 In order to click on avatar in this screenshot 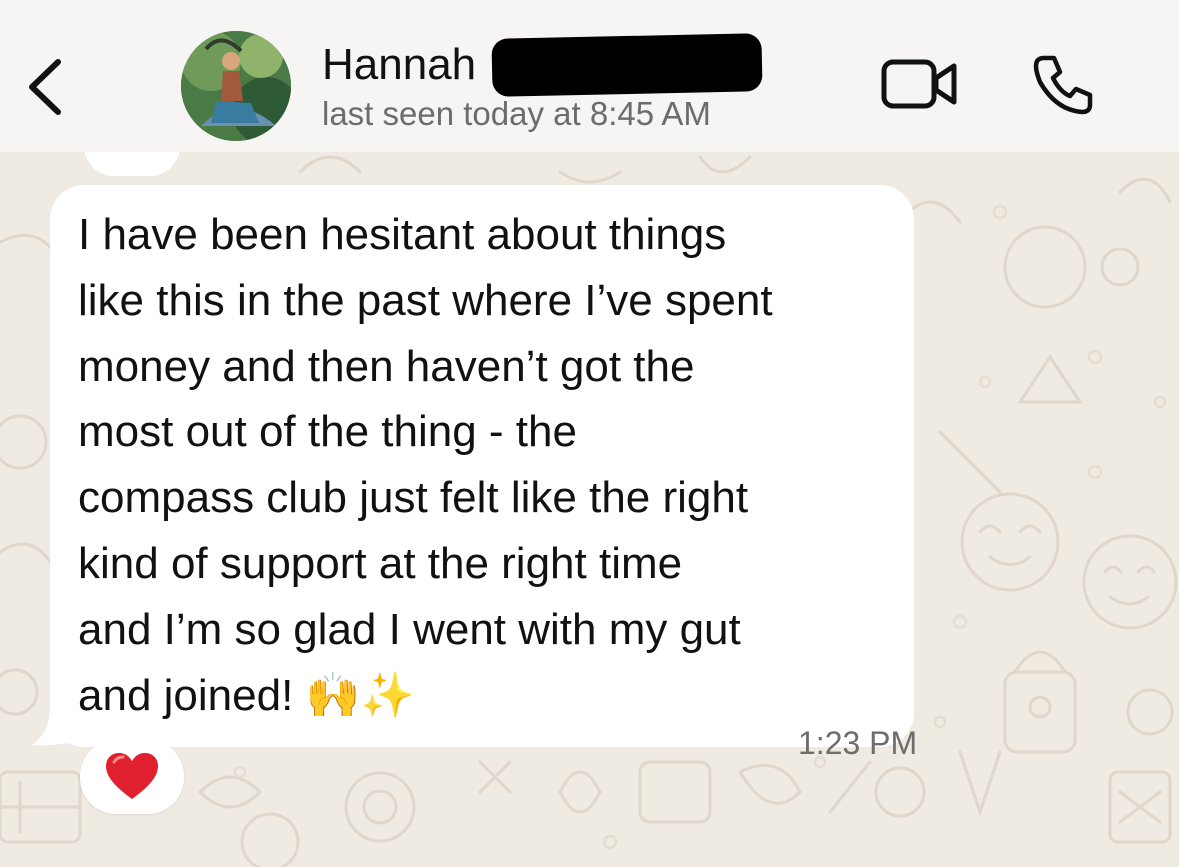, I will do `click(236, 86)`.